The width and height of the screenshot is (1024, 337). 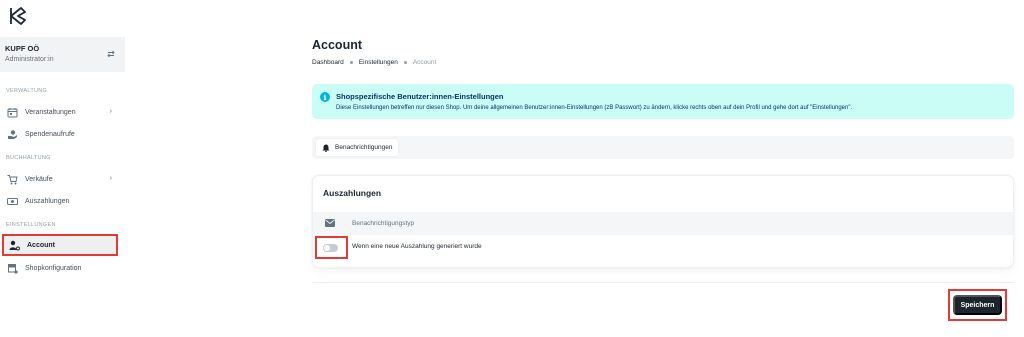 What do you see at coordinates (330, 223) in the screenshot?
I see `mail-icon` at bounding box center [330, 223].